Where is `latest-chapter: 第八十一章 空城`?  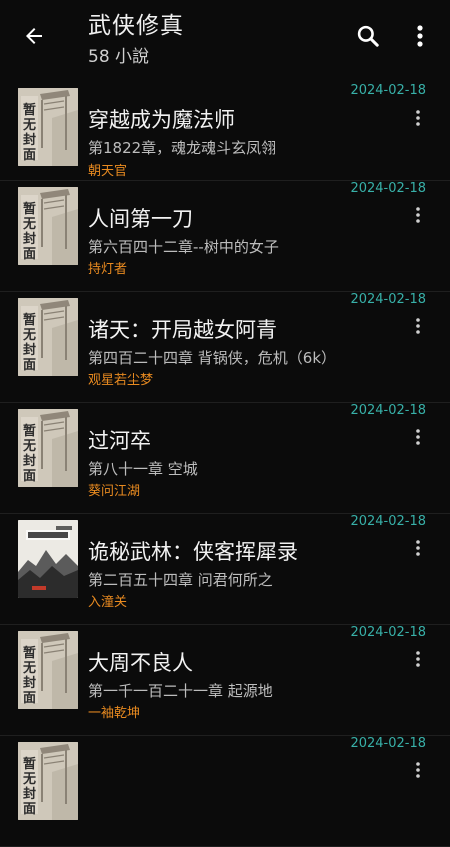
latest-chapter: 第八十一章 空城 is located at coordinates (143, 469).